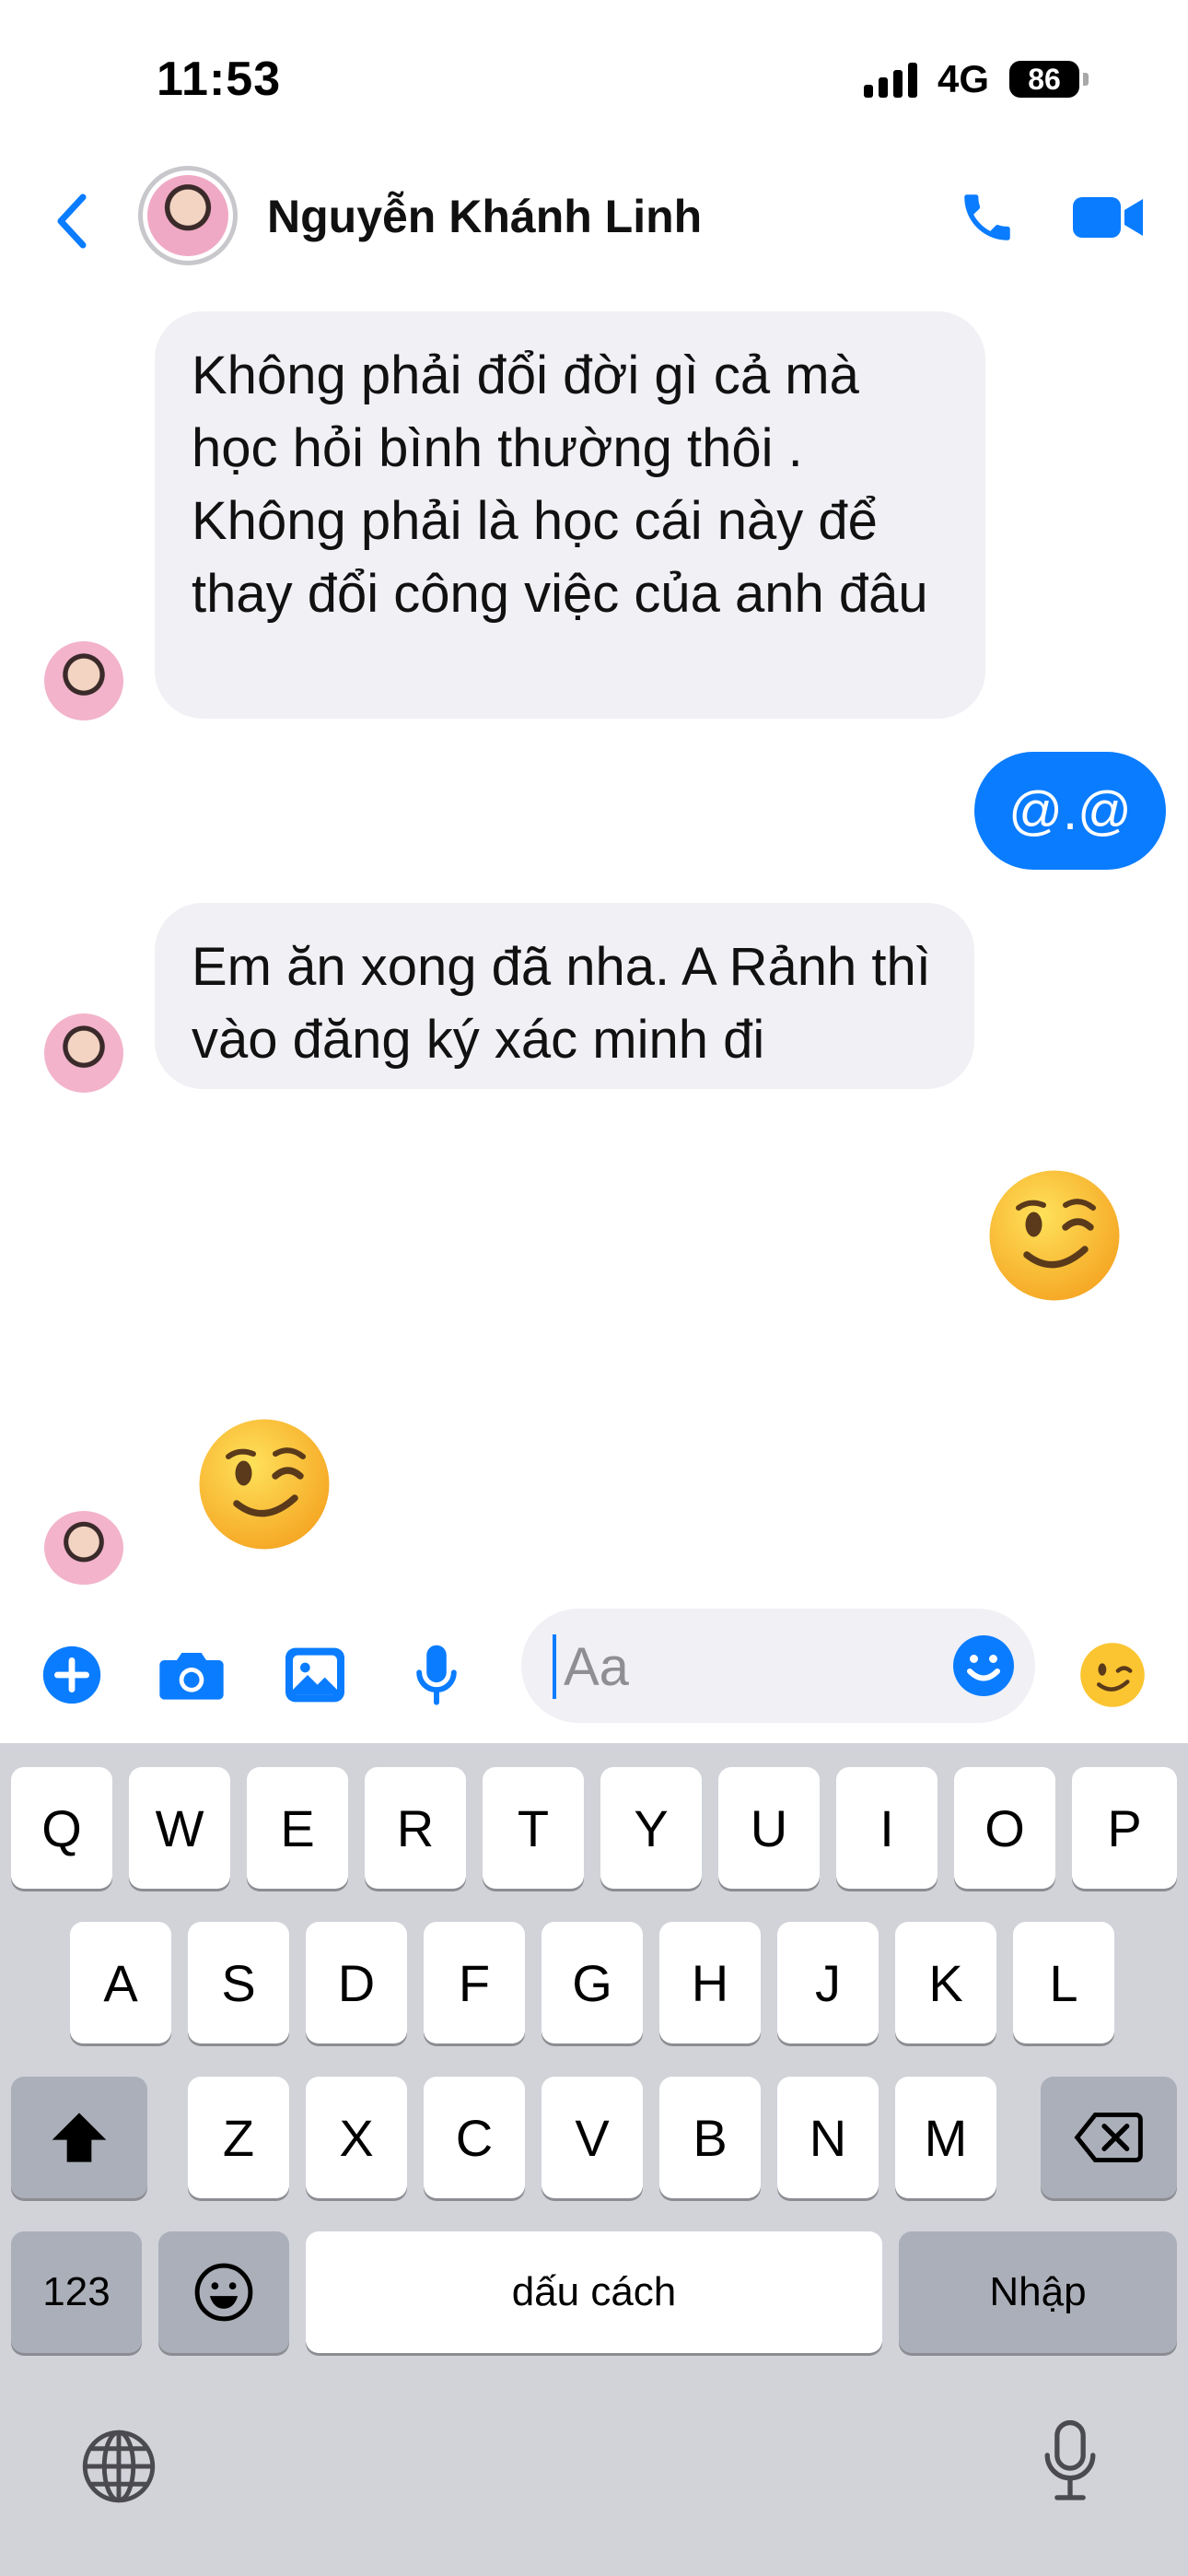  I want to click on key-h: H, so click(710, 1982).